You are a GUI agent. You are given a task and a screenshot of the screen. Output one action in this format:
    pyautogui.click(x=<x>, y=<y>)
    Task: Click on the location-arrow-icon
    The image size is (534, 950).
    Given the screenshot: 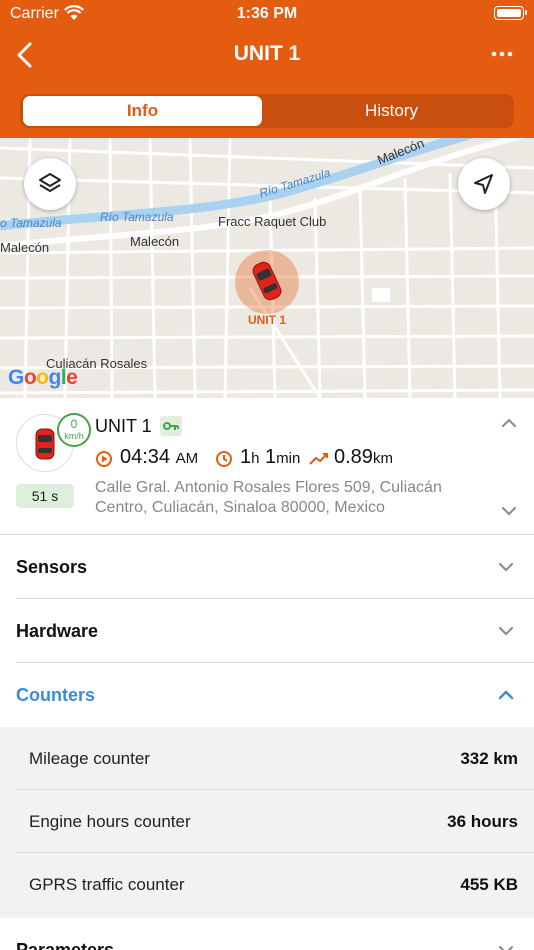 What is the action you would take?
    pyautogui.click(x=483, y=184)
    